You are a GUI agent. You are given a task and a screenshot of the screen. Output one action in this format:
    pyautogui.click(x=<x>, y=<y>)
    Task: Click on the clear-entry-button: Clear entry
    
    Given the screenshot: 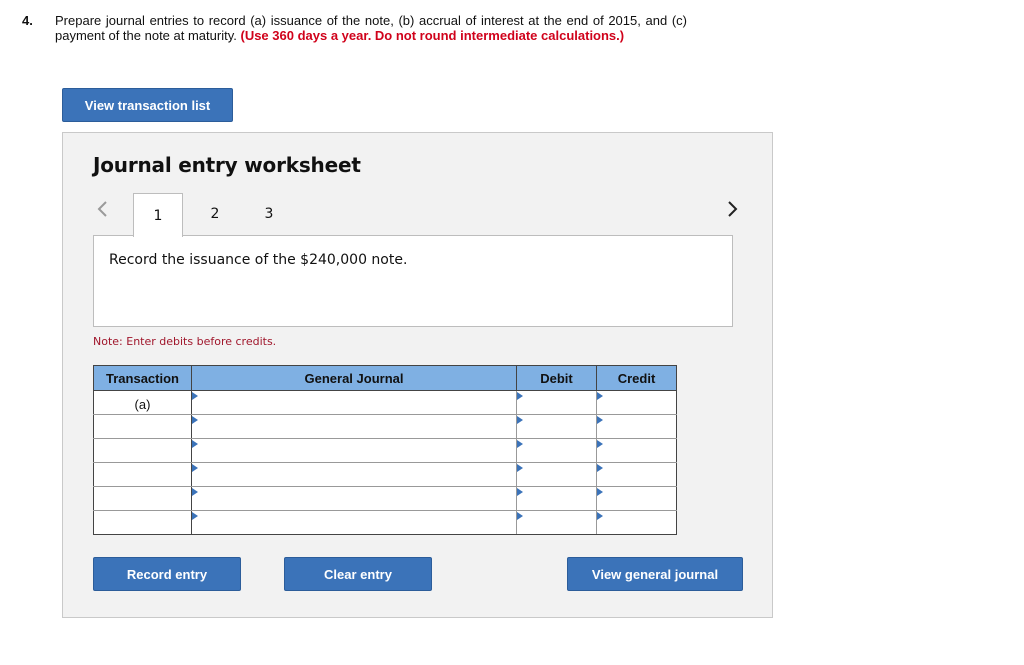 What is the action you would take?
    pyautogui.click(x=358, y=574)
    